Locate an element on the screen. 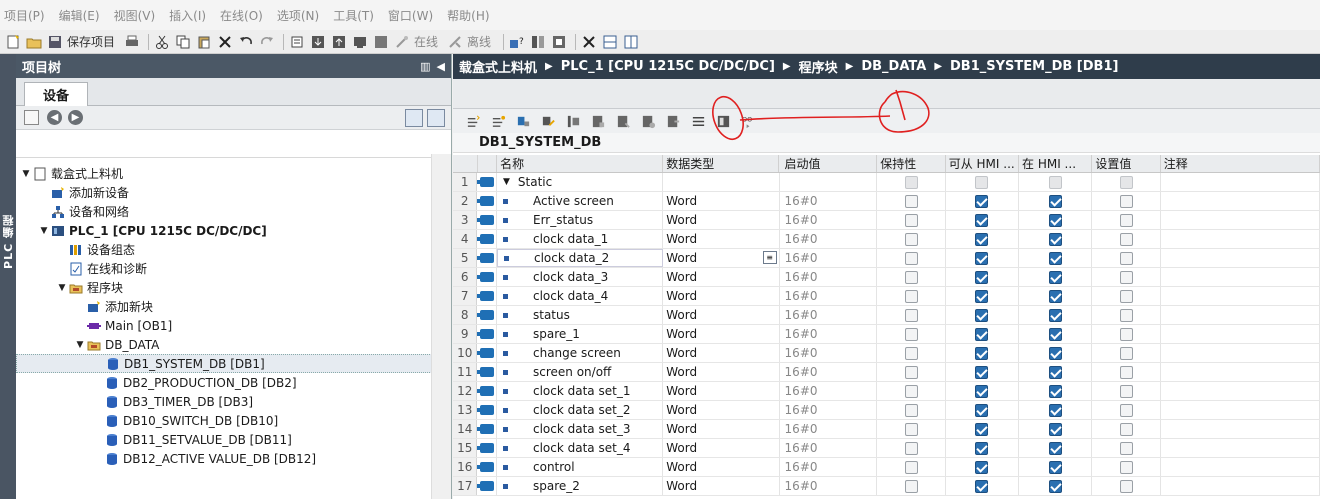 This screenshot has height=499, width=1320. go-online-icon is located at coordinates (402, 42).